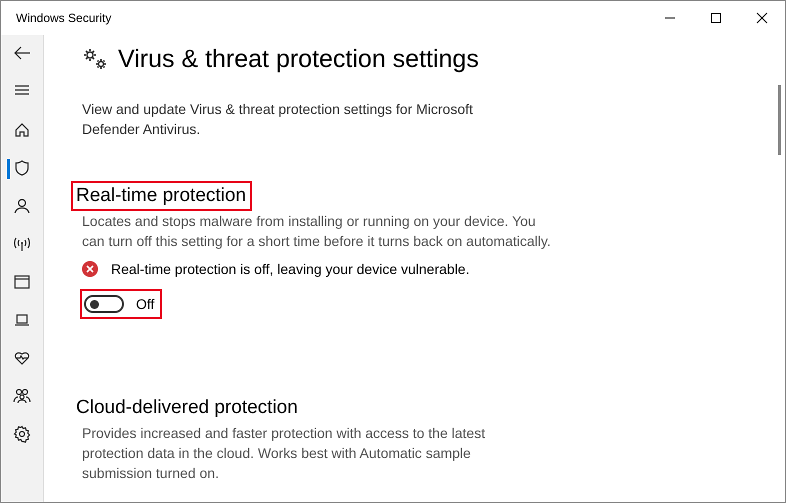 The width and height of the screenshot is (786, 503). Describe the element at coordinates (104, 304) in the screenshot. I see `toggle-switch` at that location.